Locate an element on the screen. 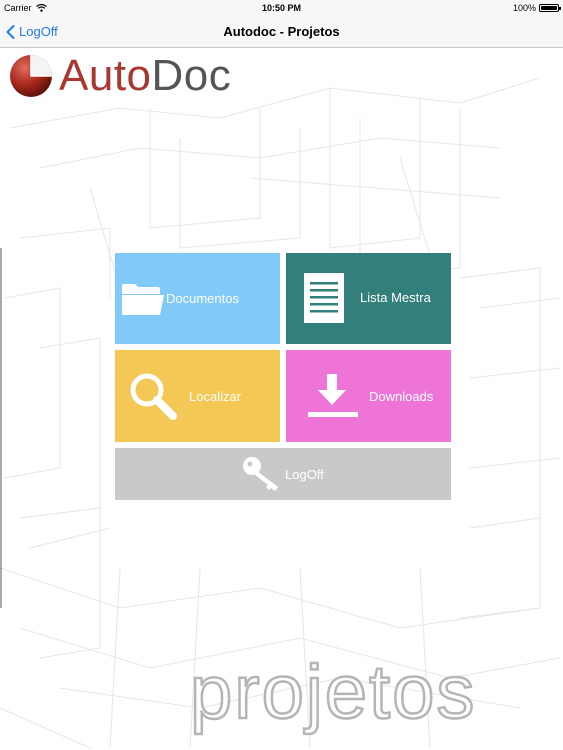 The image size is (563, 750). folder-icon is located at coordinates (143, 299).